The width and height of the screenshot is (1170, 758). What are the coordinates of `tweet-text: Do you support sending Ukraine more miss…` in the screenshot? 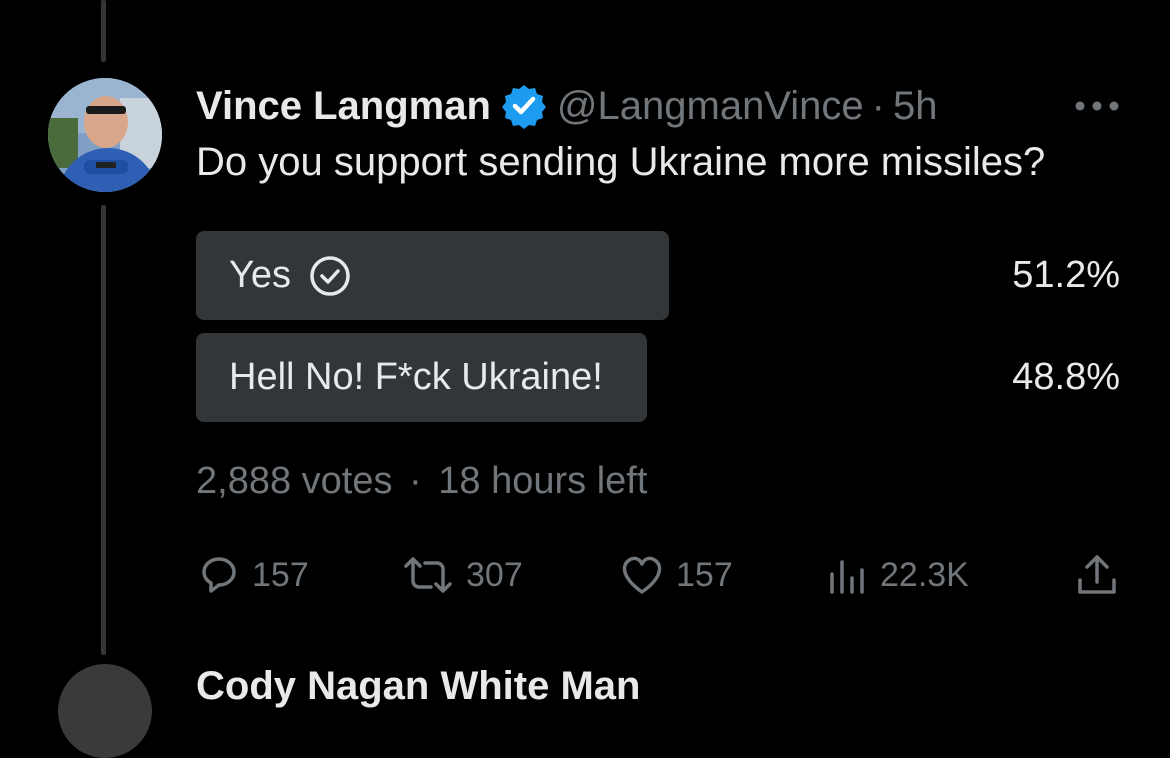 It's located at (621, 162).